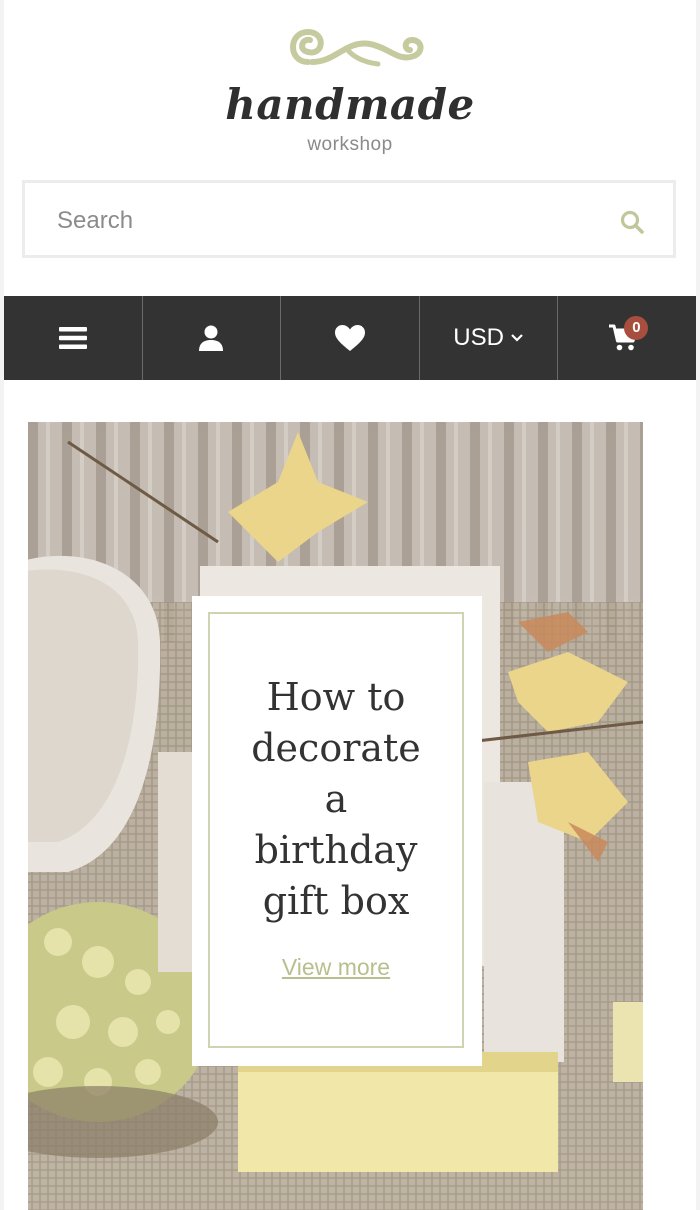  What do you see at coordinates (636, 328) in the screenshot?
I see `cart-count-badge: 0` at bounding box center [636, 328].